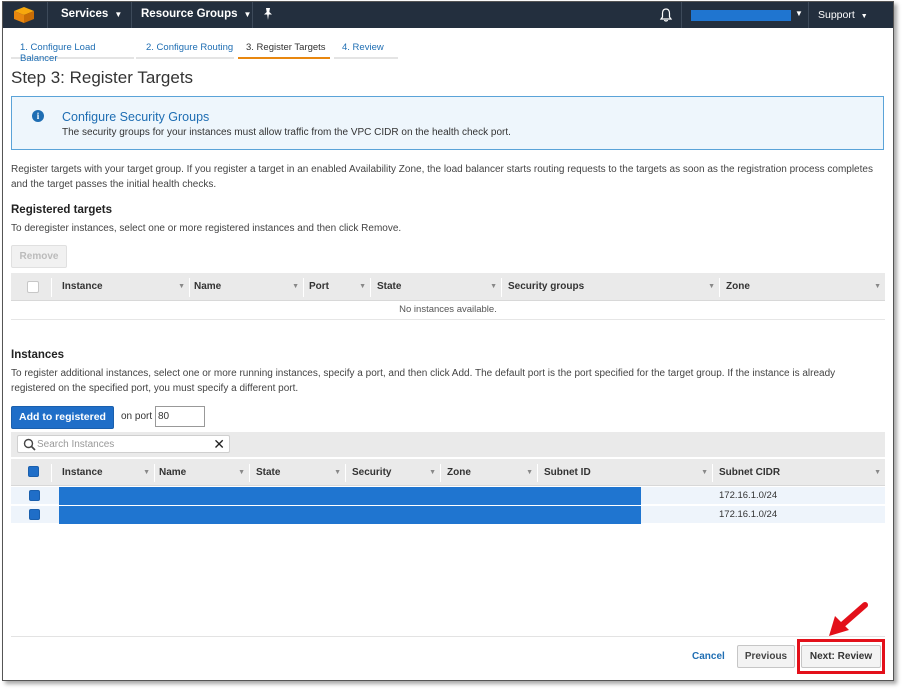 The width and height of the screenshot is (903, 690). Describe the element at coordinates (38, 116) in the screenshot. I see `info-icon: i` at that location.